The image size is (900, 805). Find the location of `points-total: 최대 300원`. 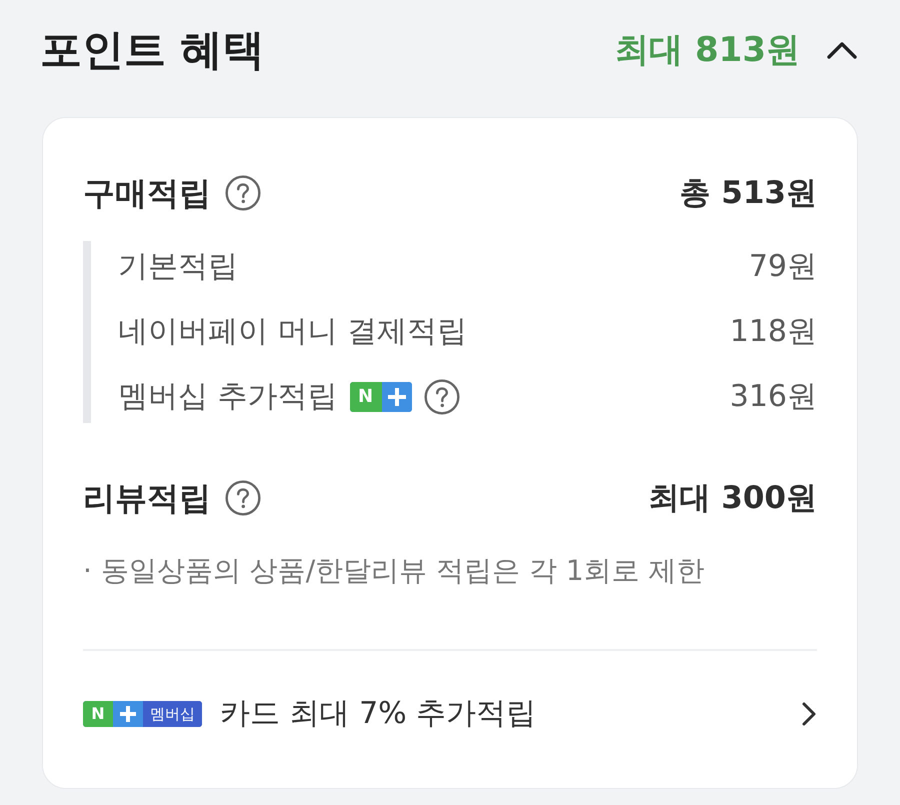

points-total: 최대 300원 is located at coordinates (732, 498).